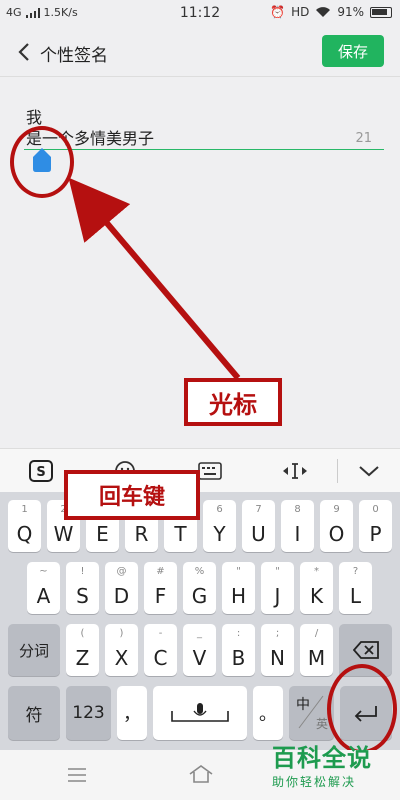 The image size is (400, 800). I want to click on key-d: @ D, so click(121, 588).